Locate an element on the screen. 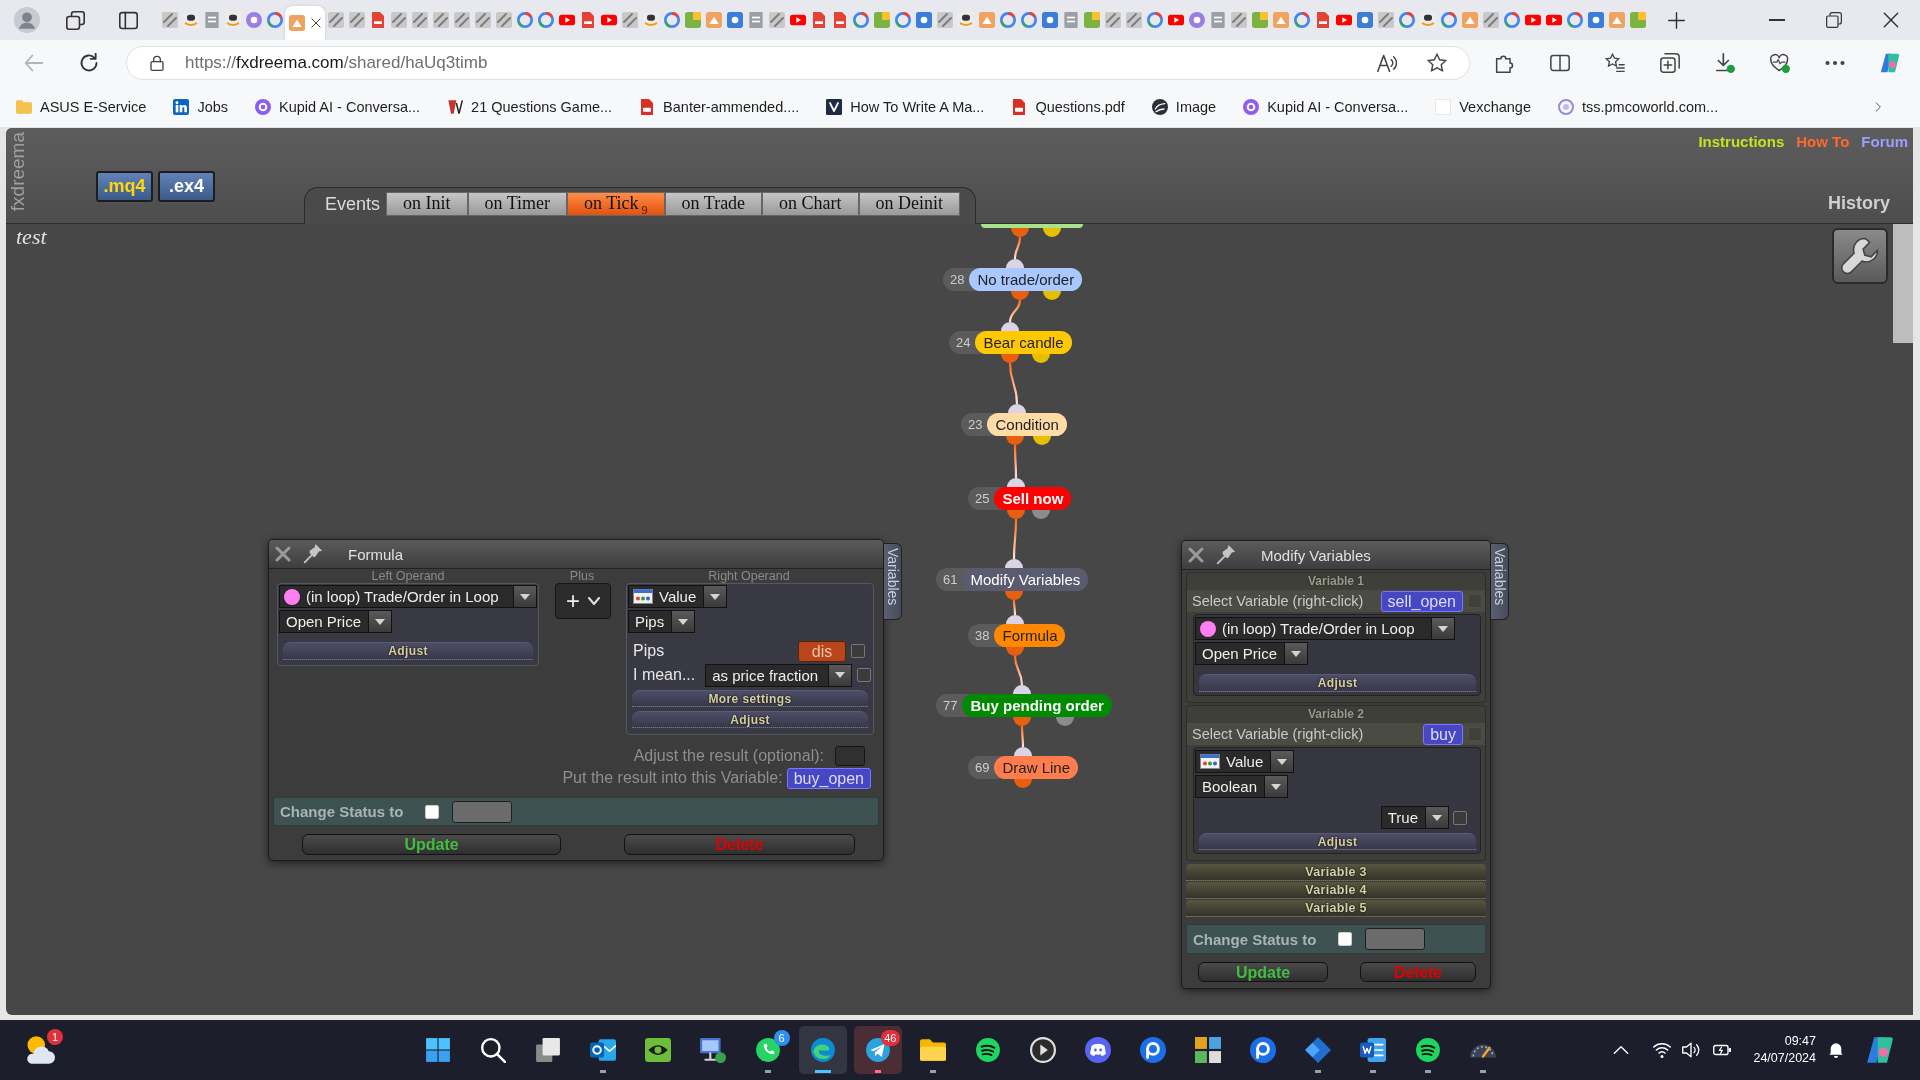 Image resolution: width=1920 pixels, height=1080 pixels. clock-date: 24/07/2024 is located at coordinates (1784, 1058).